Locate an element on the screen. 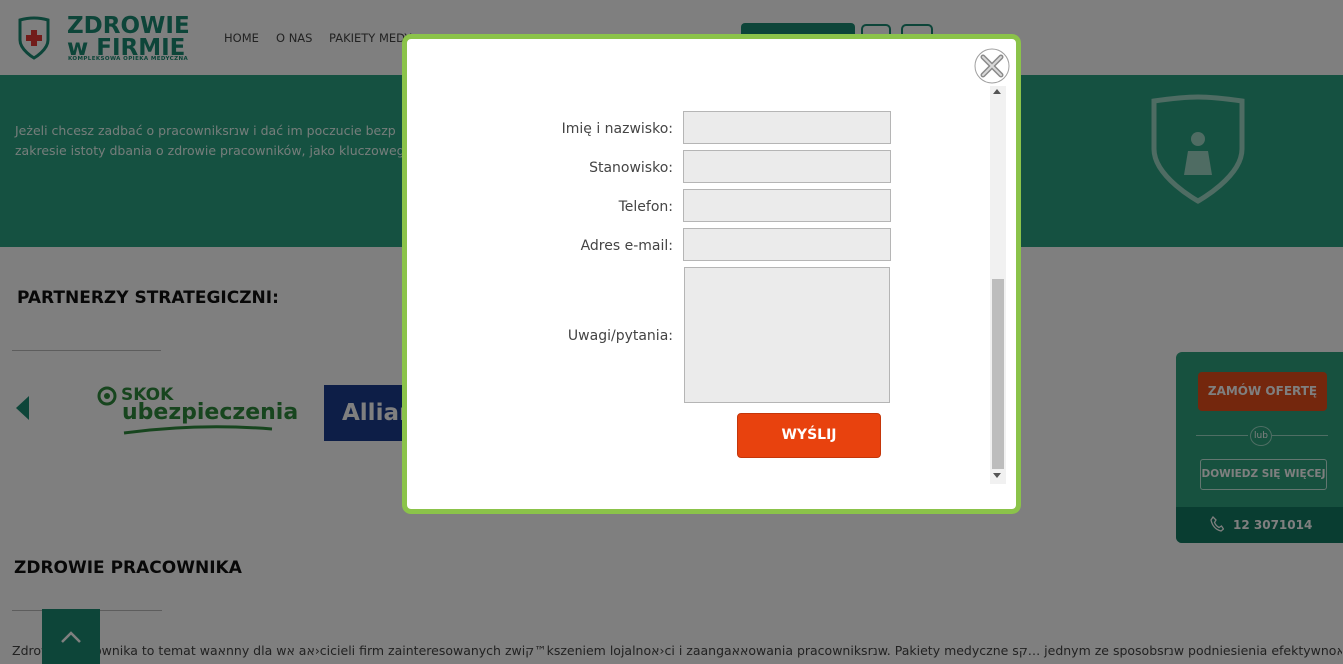 This screenshot has height=664, width=1343. close-icon is located at coordinates (992, 66).